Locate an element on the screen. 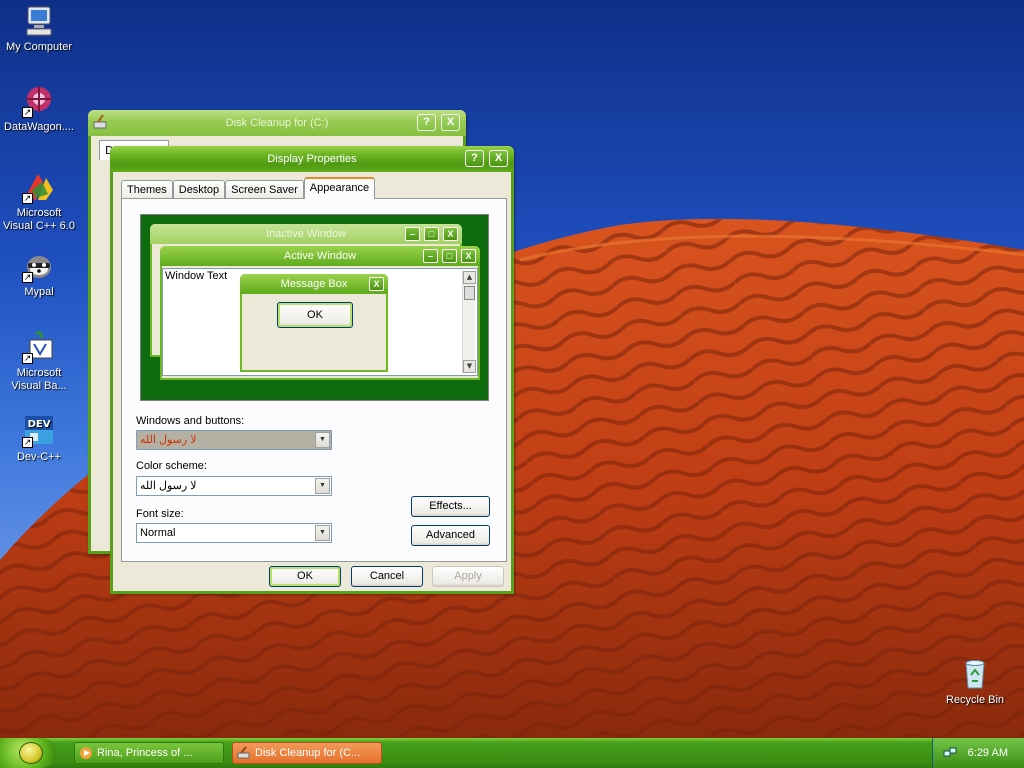  tab-appearance: Appearance is located at coordinates (339, 188).